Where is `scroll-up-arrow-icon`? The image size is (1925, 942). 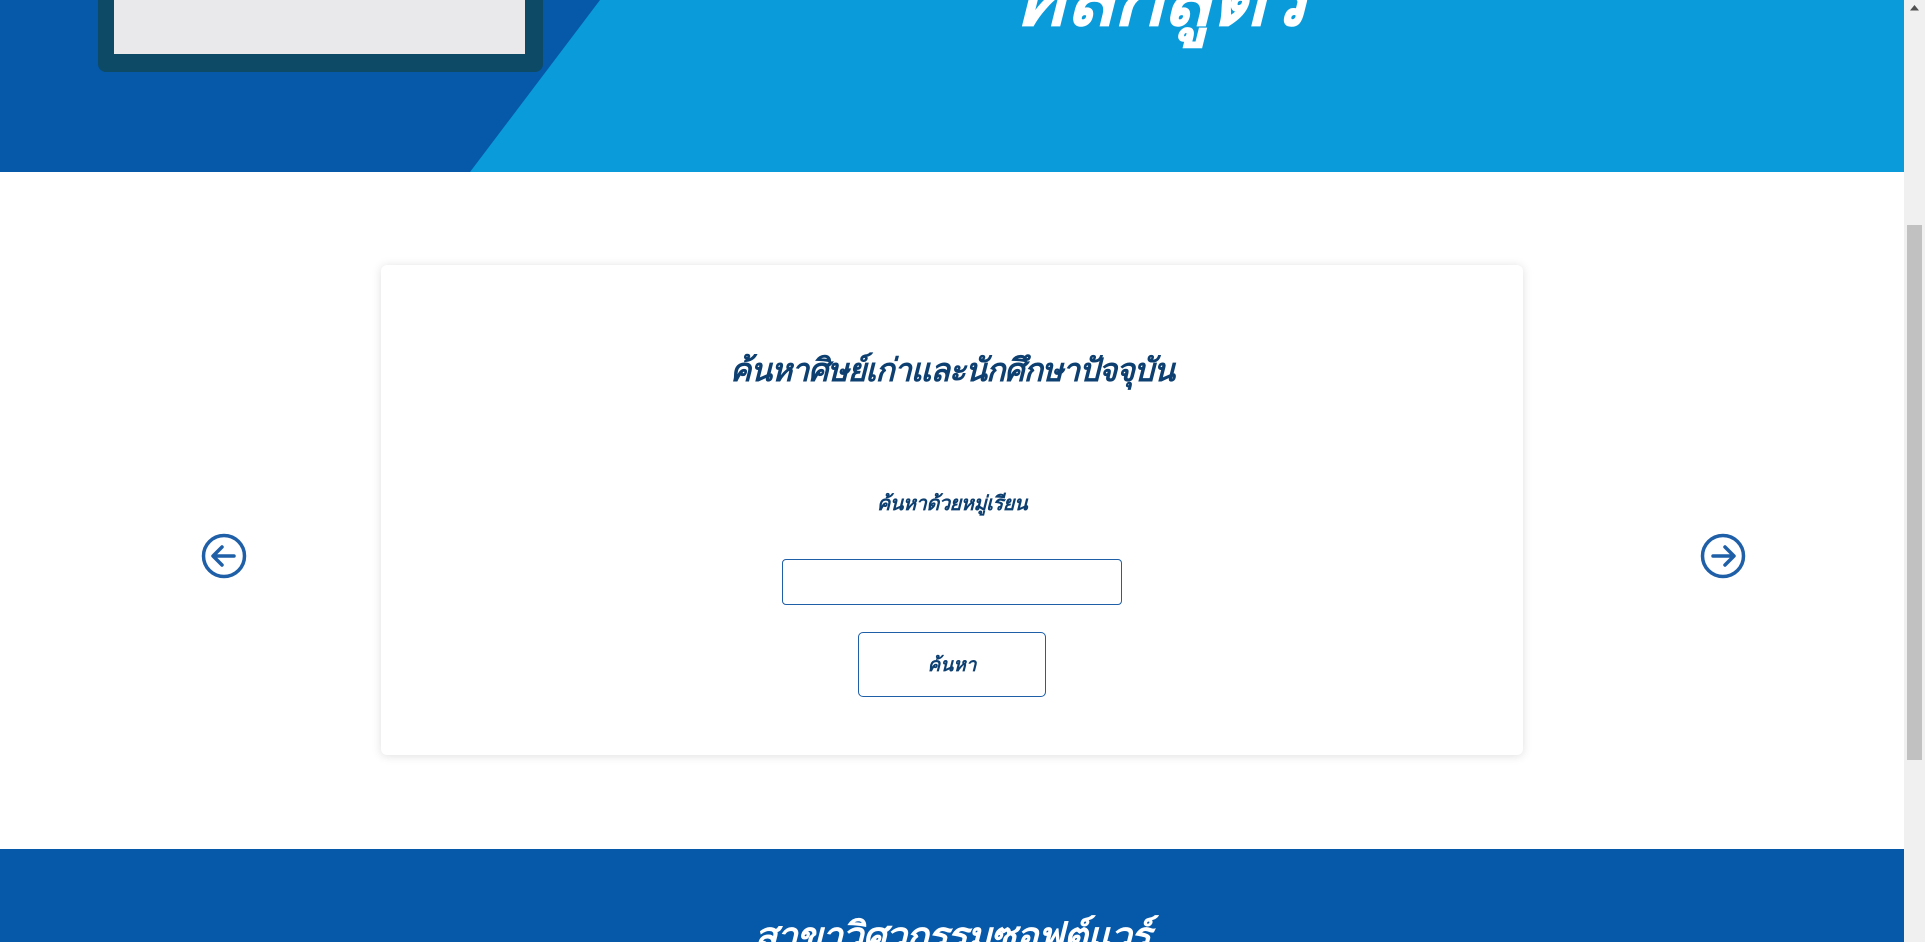 scroll-up-arrow-icon is located at coordinates (1914, 8).